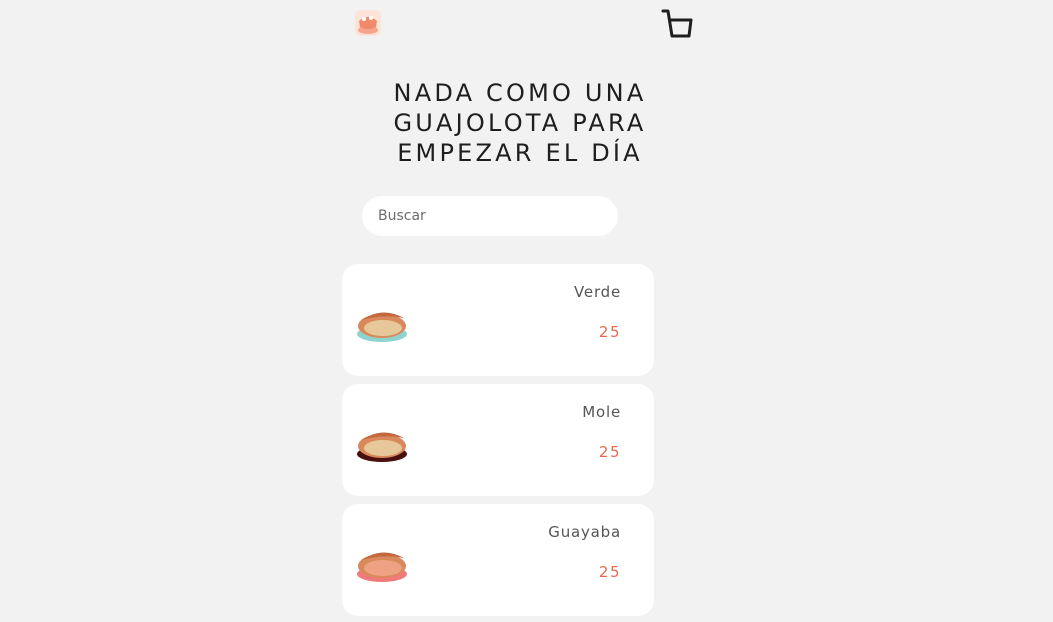  Describe the element at coordinates (520, 93) in the screenshot. I see `headline-line-1: NADA COMO UNA` at that location.